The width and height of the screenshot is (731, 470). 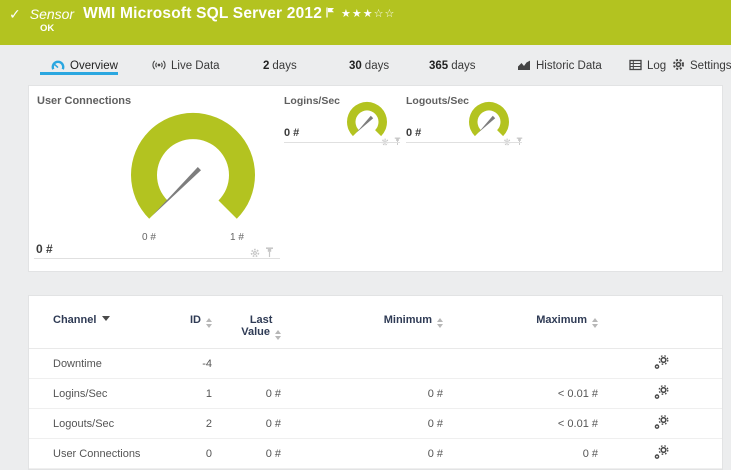 I want to click on channel-last-value, so click(x=253, y=363).